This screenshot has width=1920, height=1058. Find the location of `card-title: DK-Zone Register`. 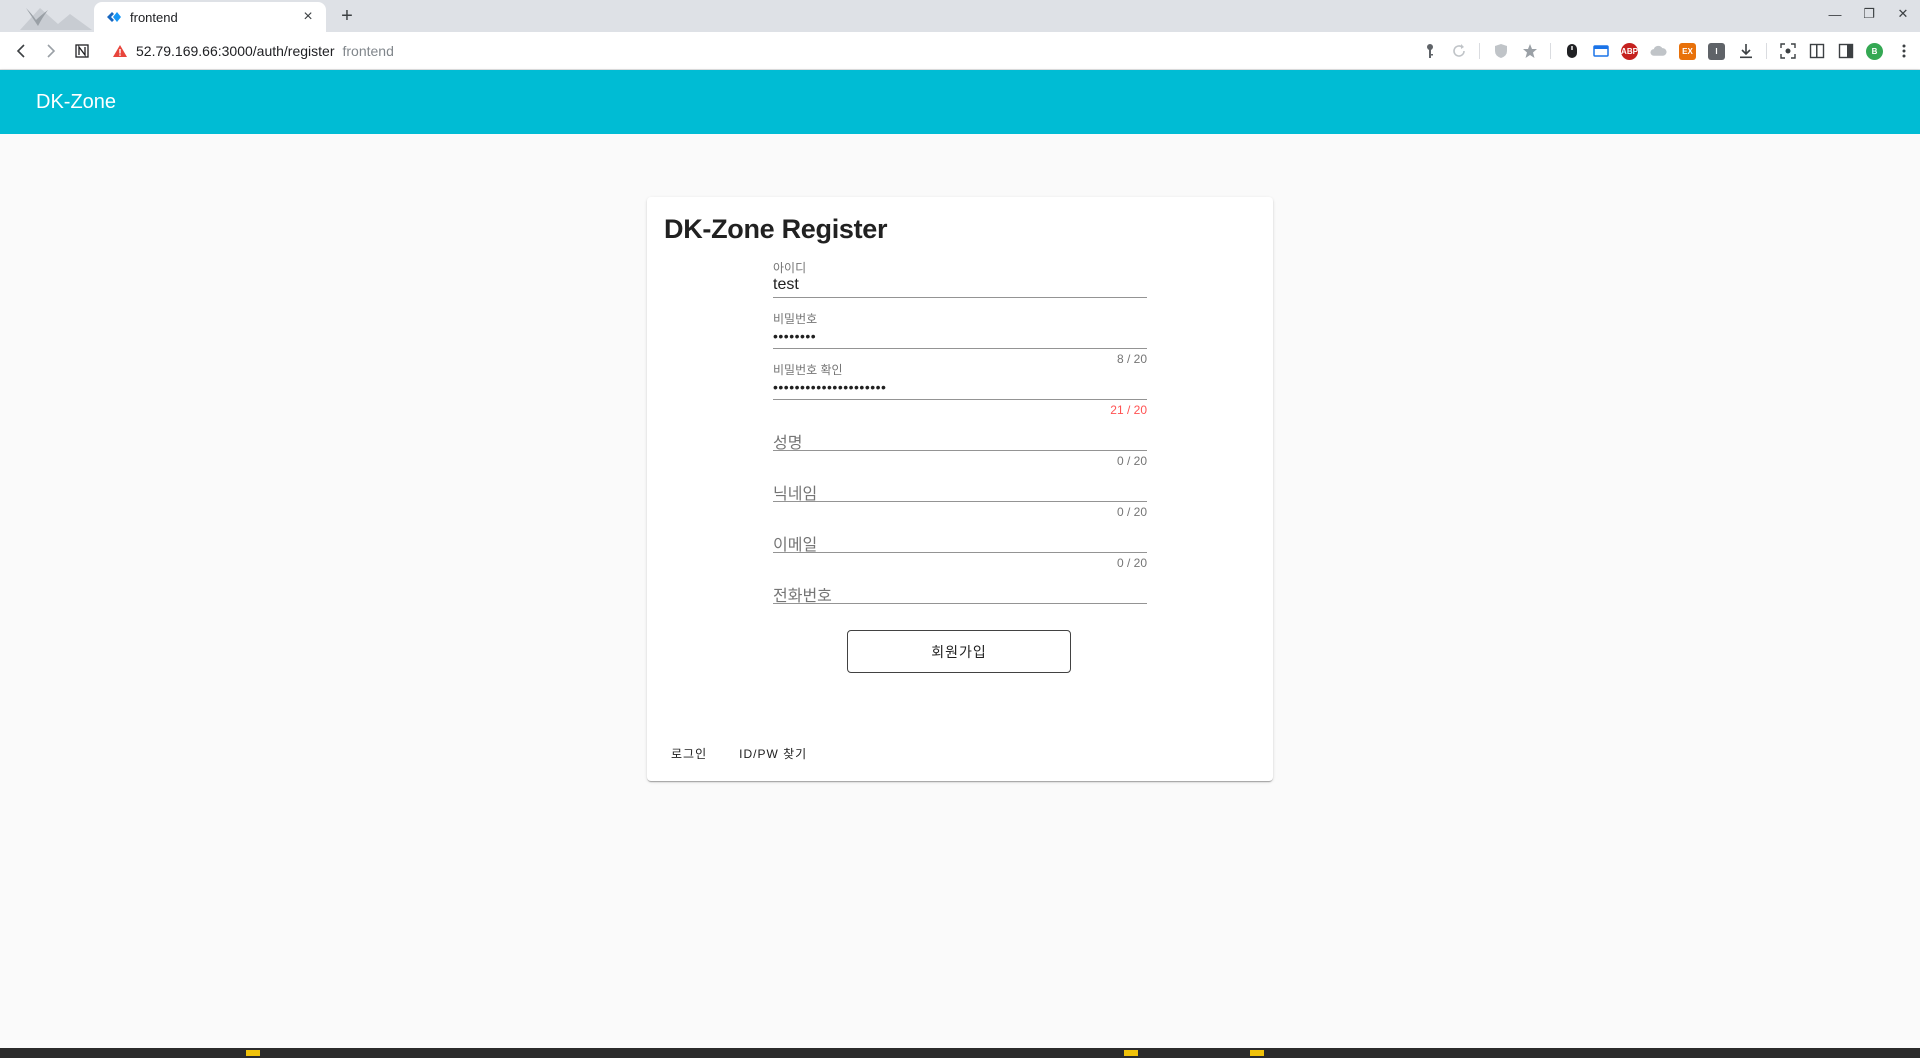

card-title: DK-Zone Register is located at coordinates (776, 229).